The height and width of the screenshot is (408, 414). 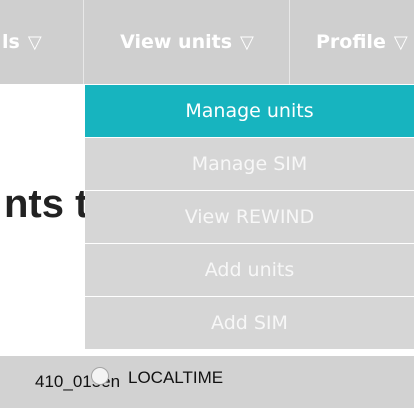 I want to click on timezone-label: LOCALTIME, so click(x=176, y=377).